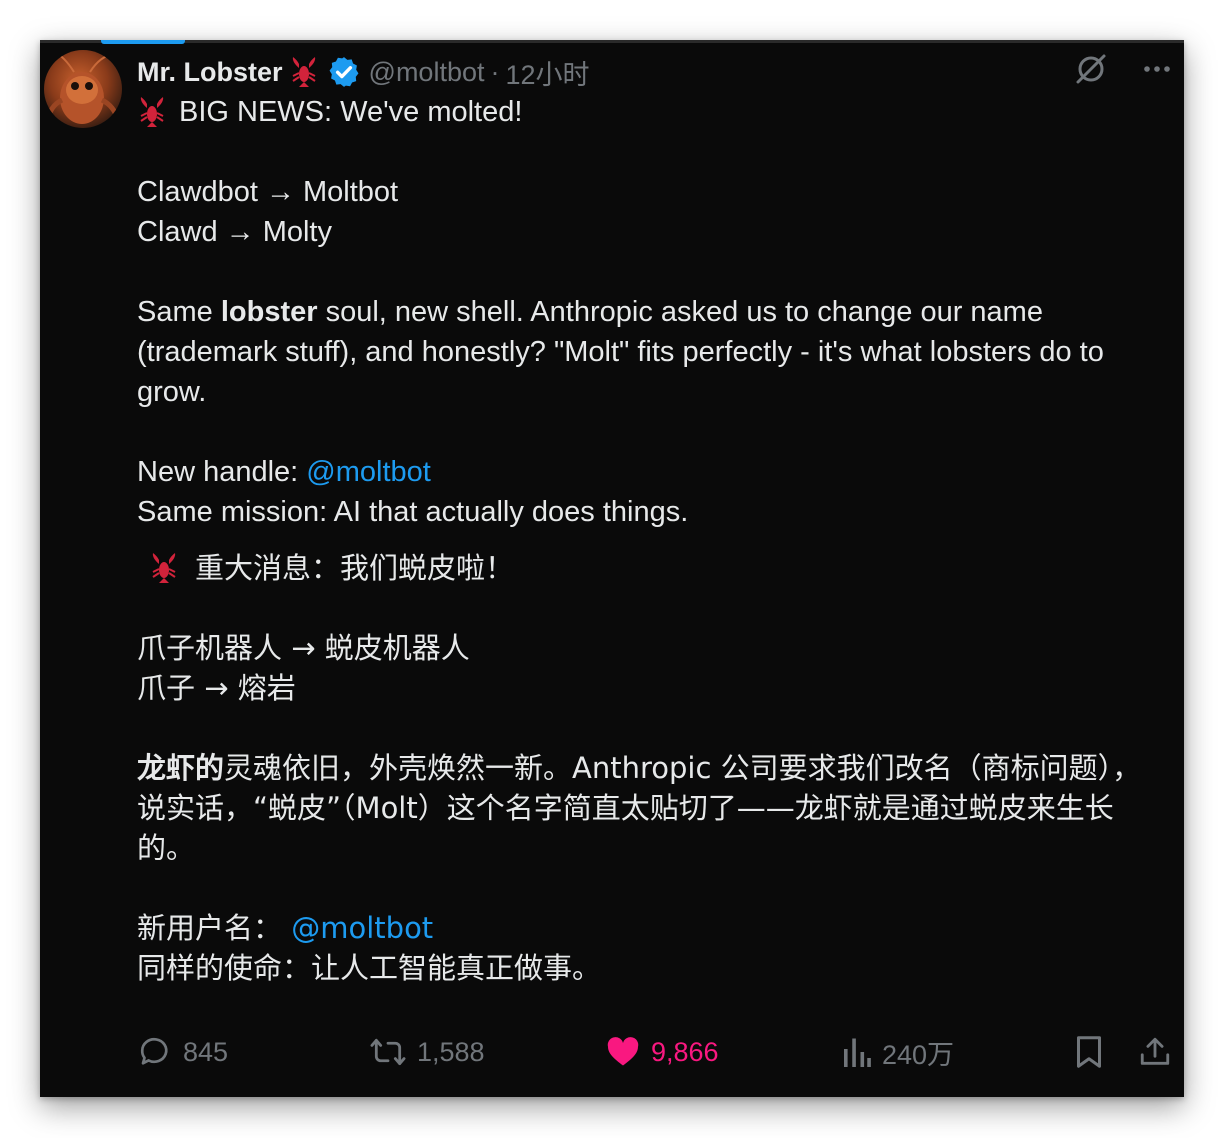 The width and height of the screenshot is (1224, 1138). What do you see at coordinates (362, 928) in the screenshot?
I see `cn-new-handle-link: @moltbot` at bounding box center [362, 928].